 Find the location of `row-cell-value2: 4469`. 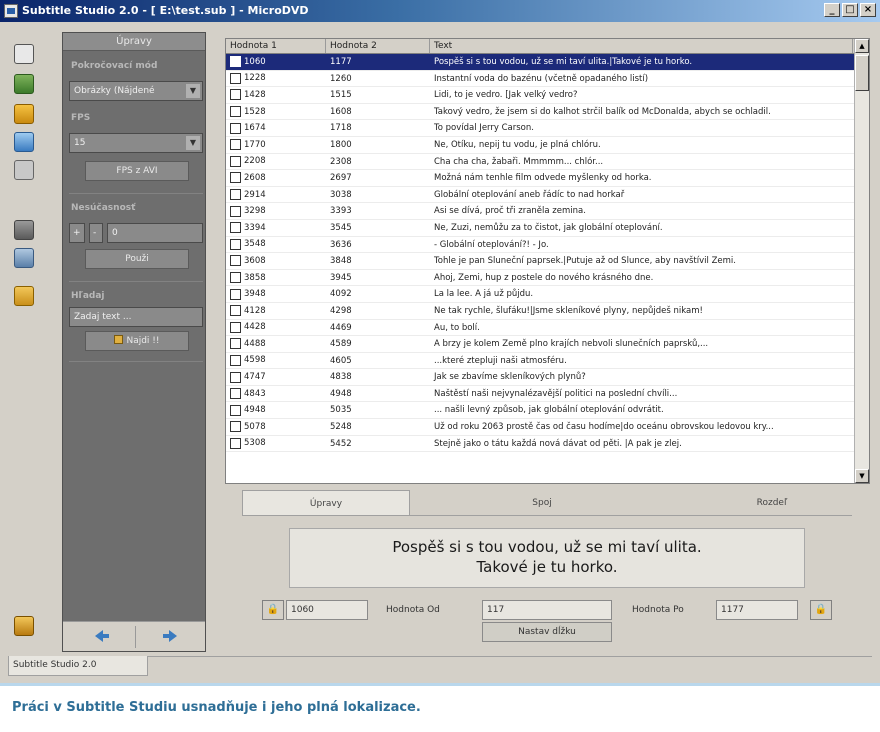

row-cell-value2: 4469 is located at coordinates (378, 328).